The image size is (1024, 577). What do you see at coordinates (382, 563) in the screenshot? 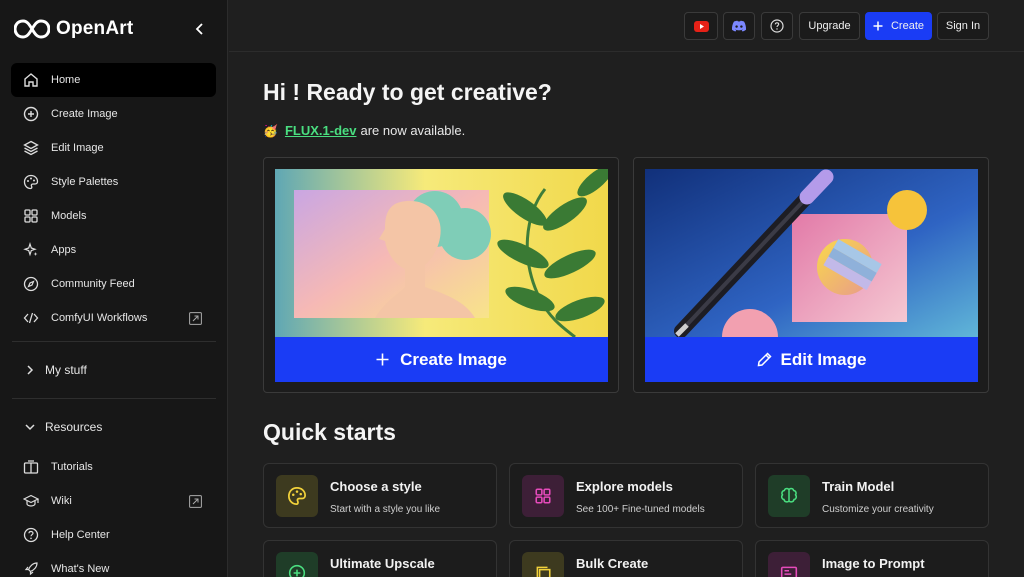
I see `quick-start-title: Ultimate Upscale` at bounding box center [382, 563].